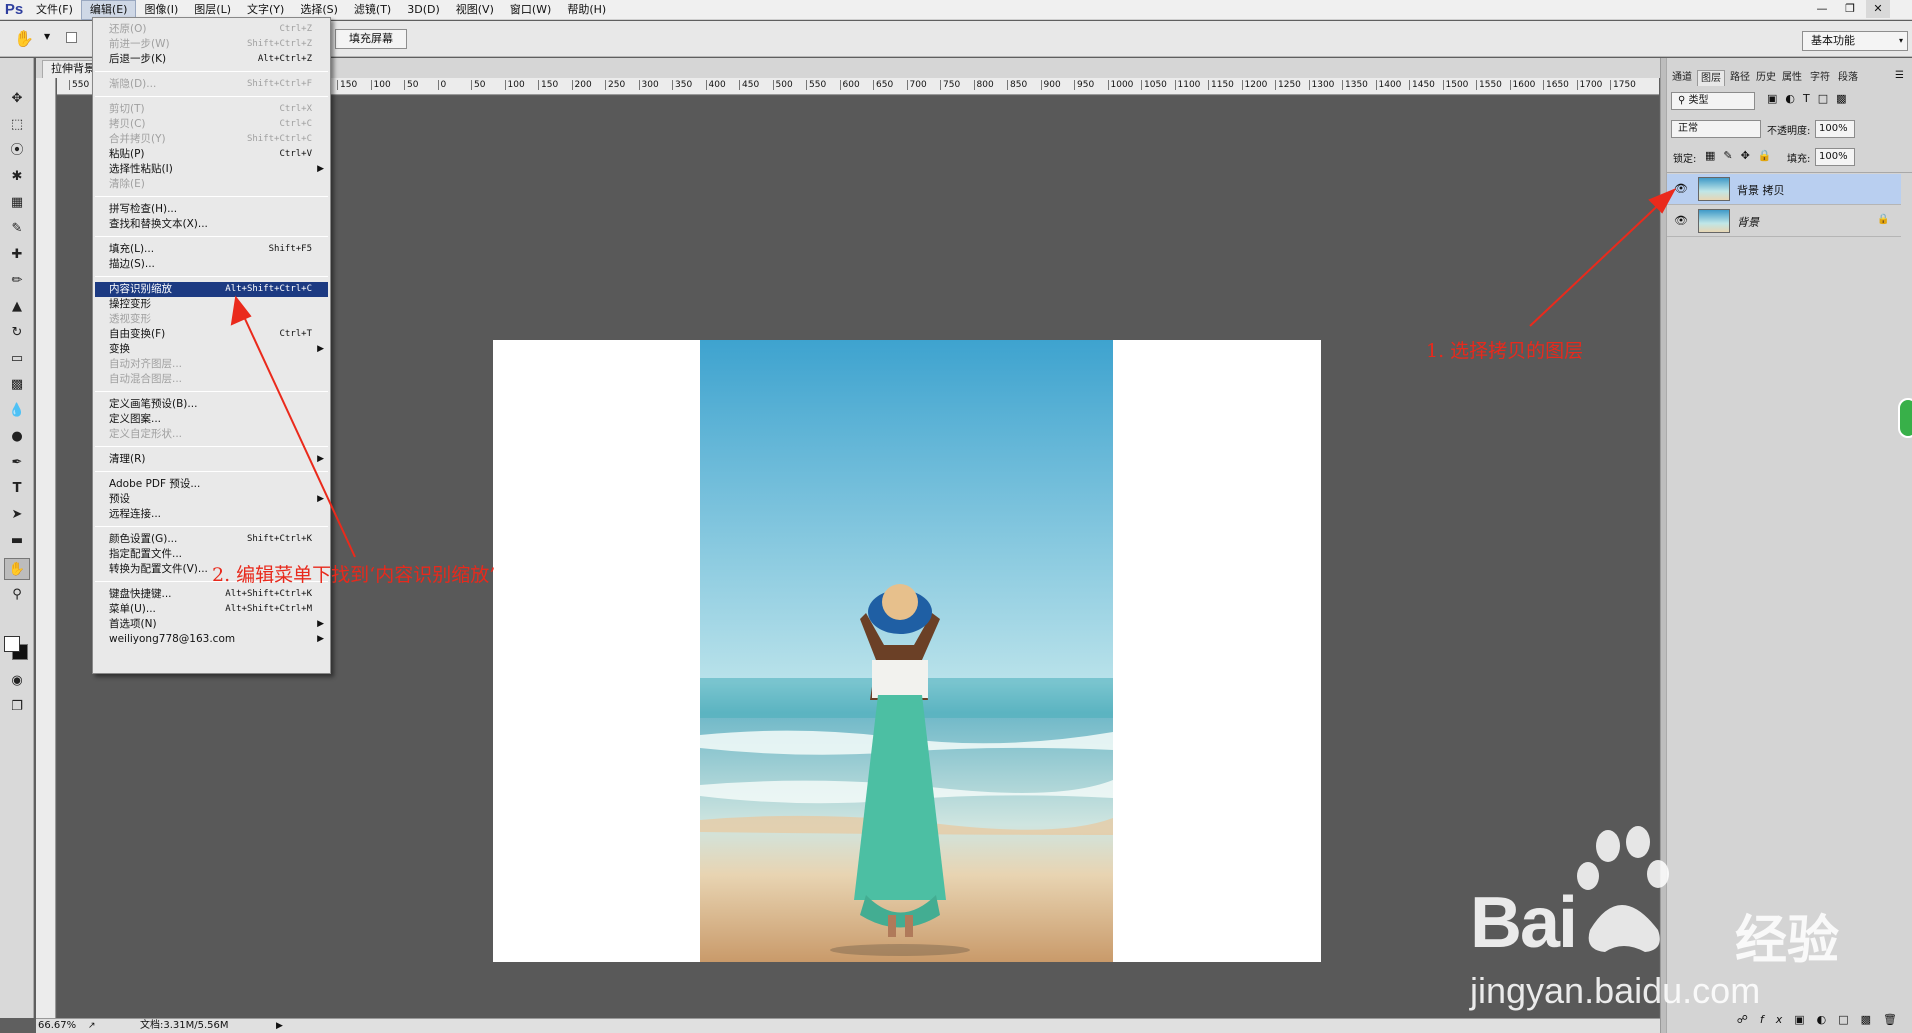  What do you see at coordinates (423, 10) in the screenshot?
I see `menu-3d: 3D(D)` at bounding box center [423, 10].